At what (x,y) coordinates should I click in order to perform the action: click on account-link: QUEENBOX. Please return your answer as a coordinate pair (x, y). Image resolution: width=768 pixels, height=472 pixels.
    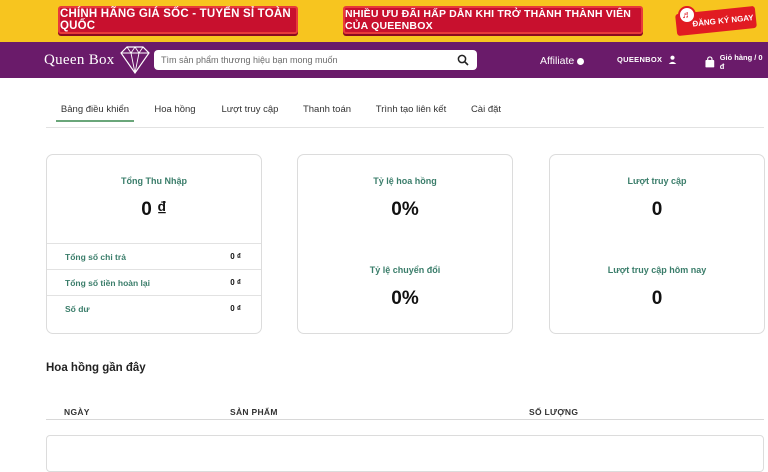
    Looking at the image, I should click on (647, 59).